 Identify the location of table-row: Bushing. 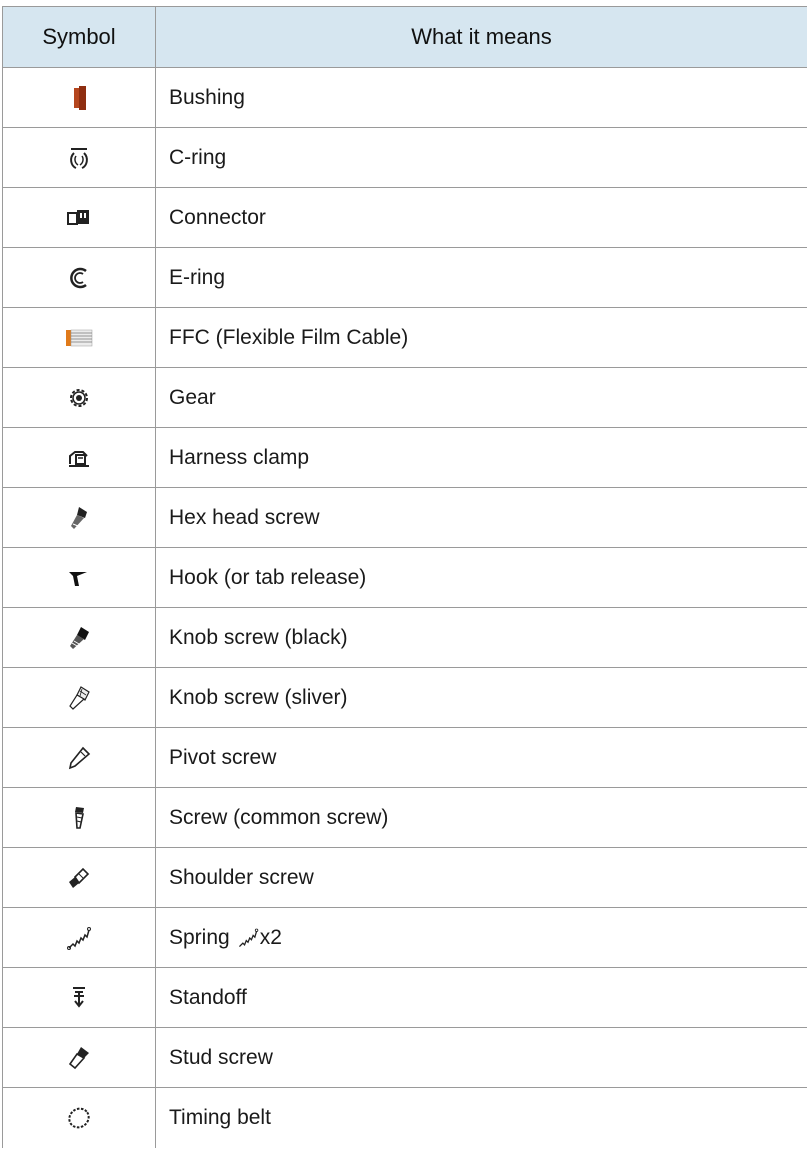
(405, 98).